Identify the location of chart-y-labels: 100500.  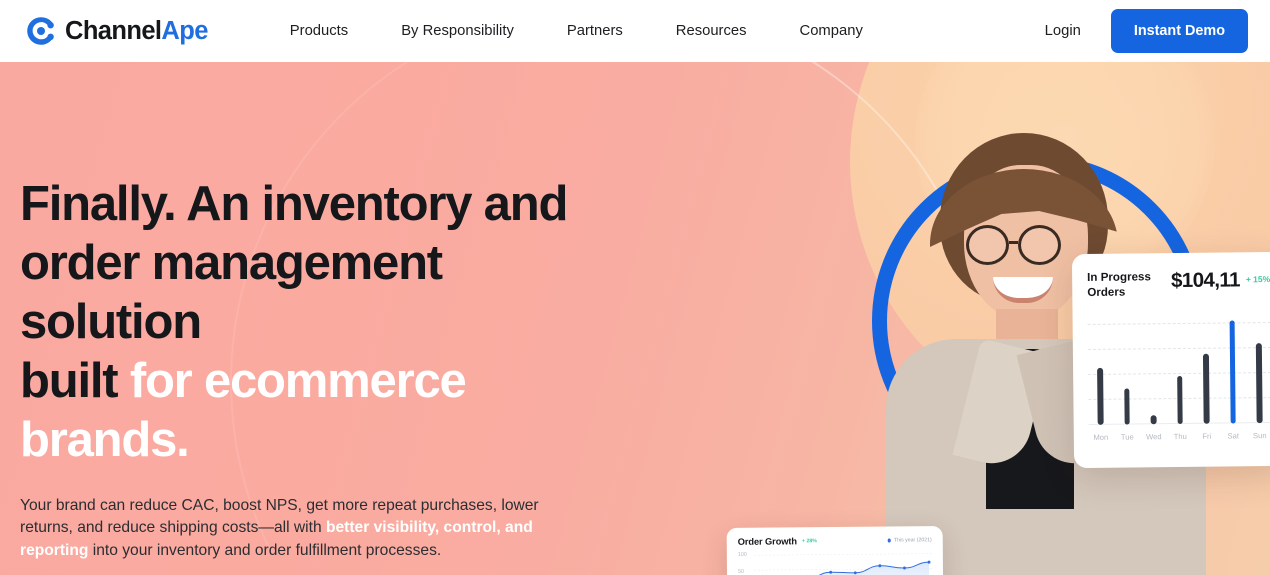
(745, 563).